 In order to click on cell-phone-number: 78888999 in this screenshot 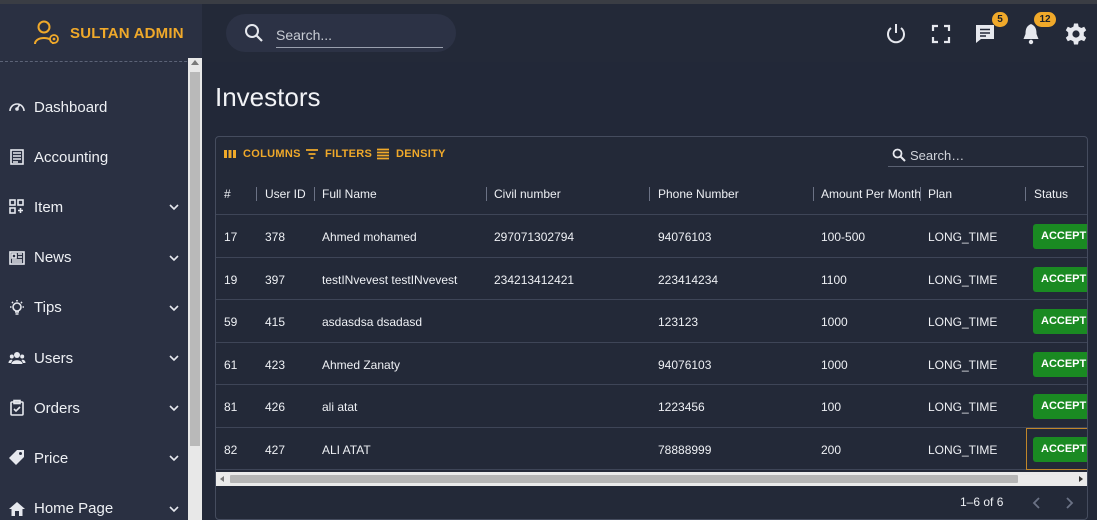, I will do `click(685, 449)`.